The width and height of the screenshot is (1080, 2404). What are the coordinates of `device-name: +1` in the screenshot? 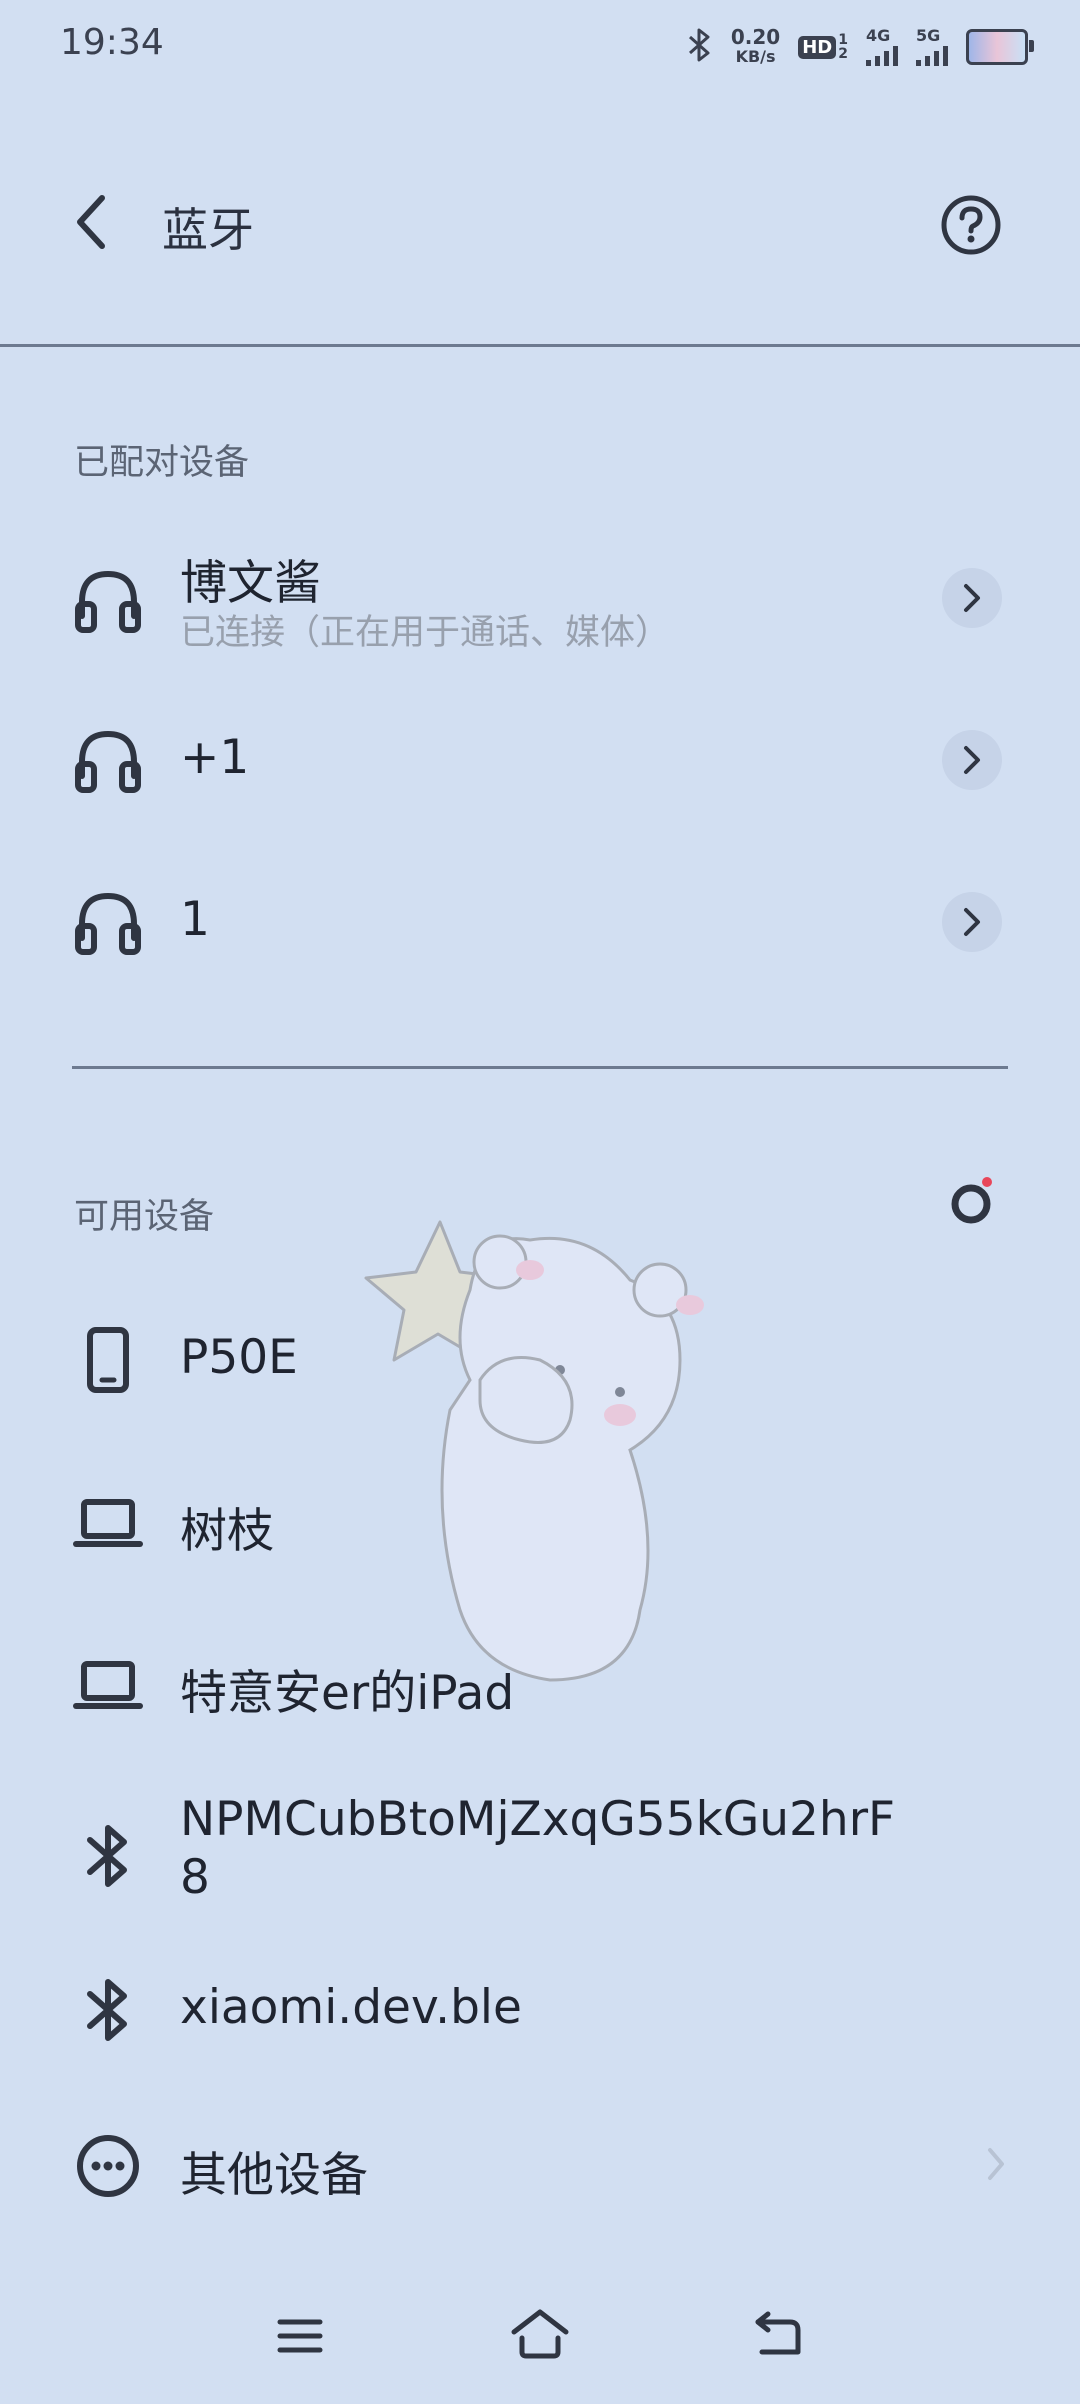 It's located at (215, 757).